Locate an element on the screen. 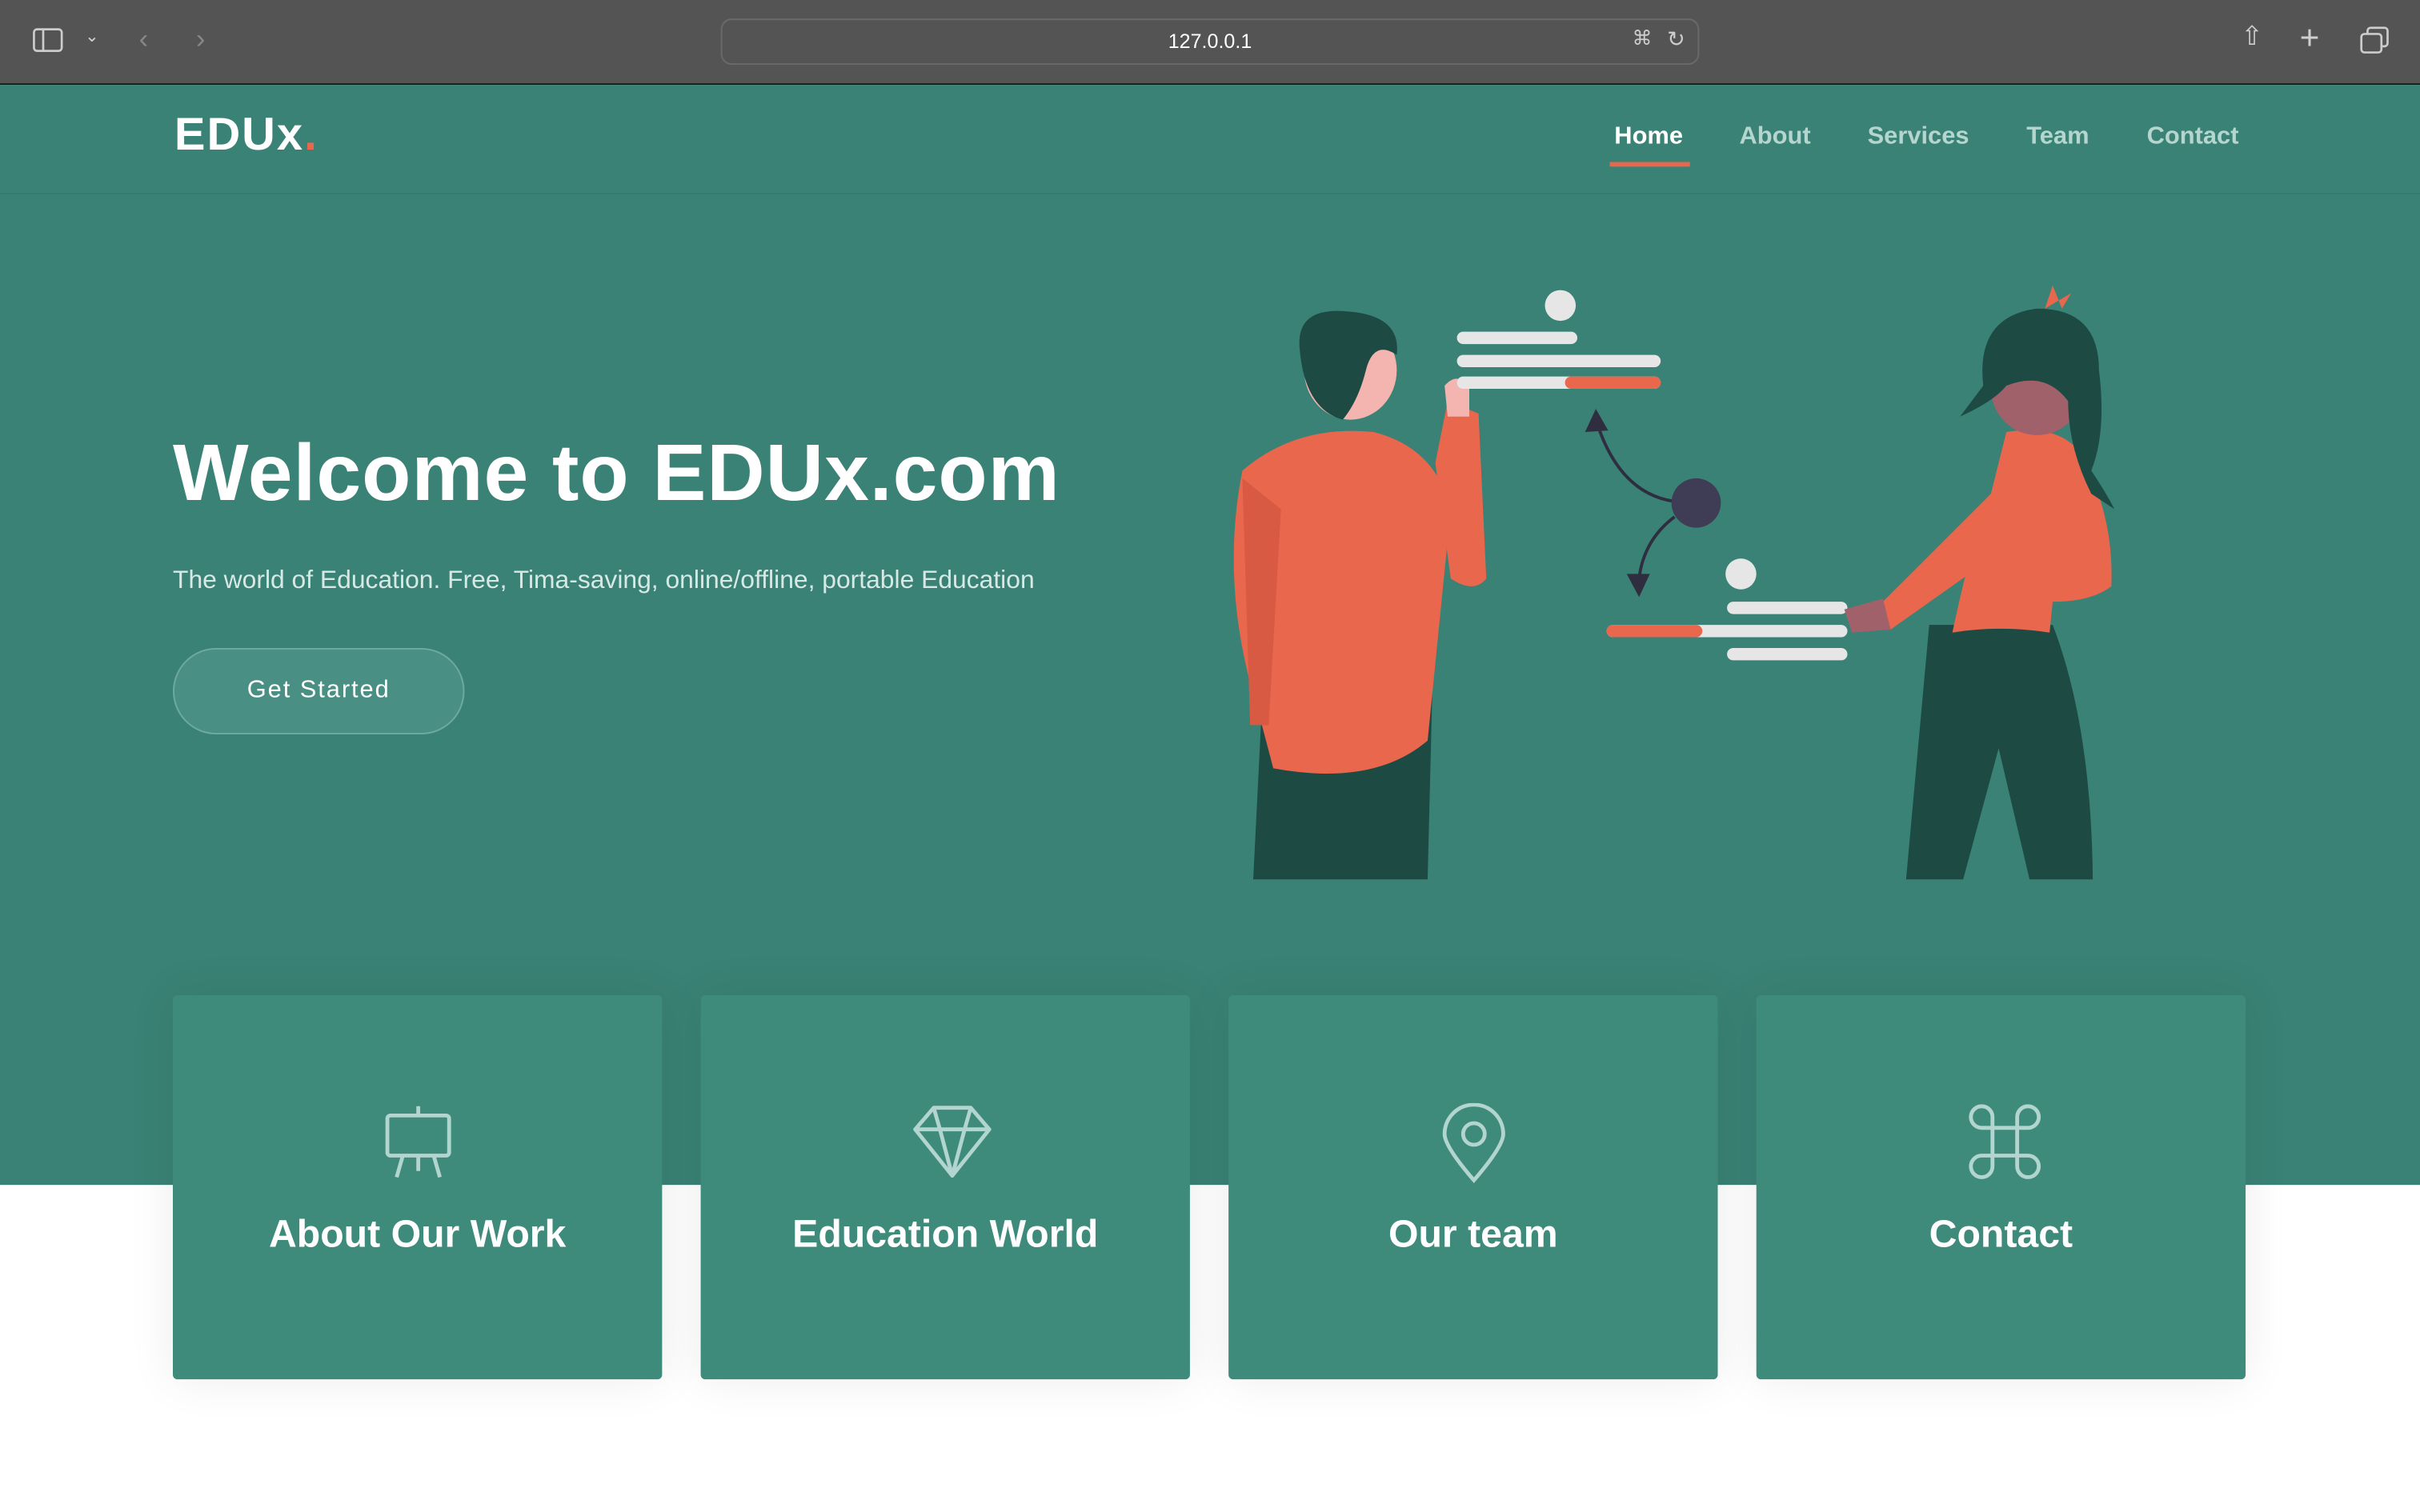 The width and height of the screenshot is (2420, 1512). browser-toolbar: ⌄ ‹ › 127.0.0.1 ⌘ ↻ ⇧ + is located at coordinates (1210, 43).